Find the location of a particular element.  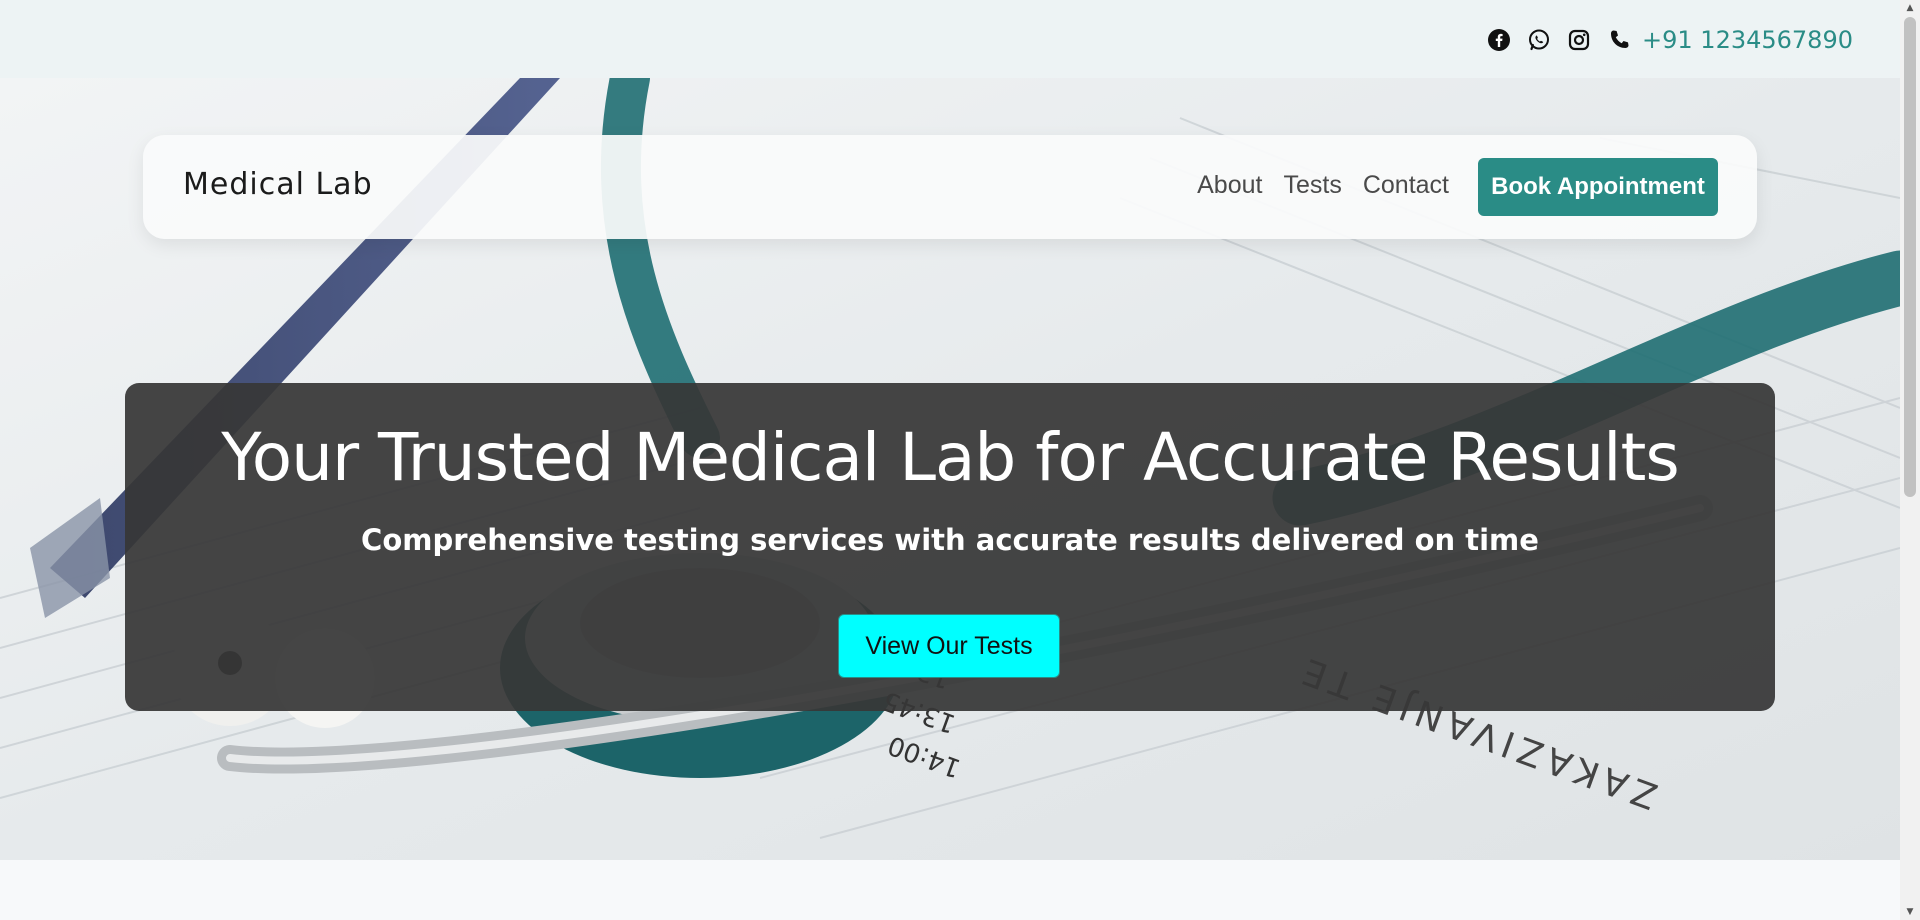

whatsapp-icon is located at coordinates (1539, 40).